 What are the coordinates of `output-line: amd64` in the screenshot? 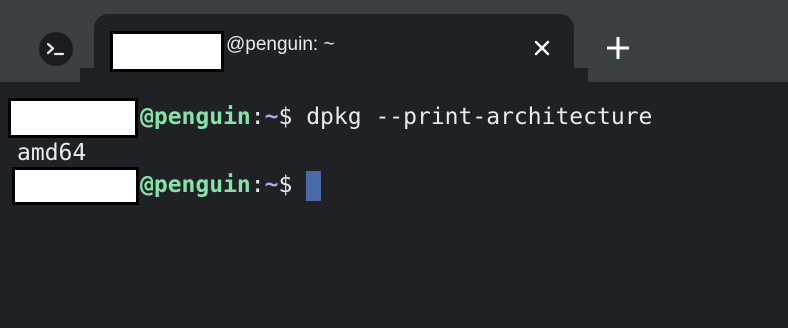 It's located at (52, 153).